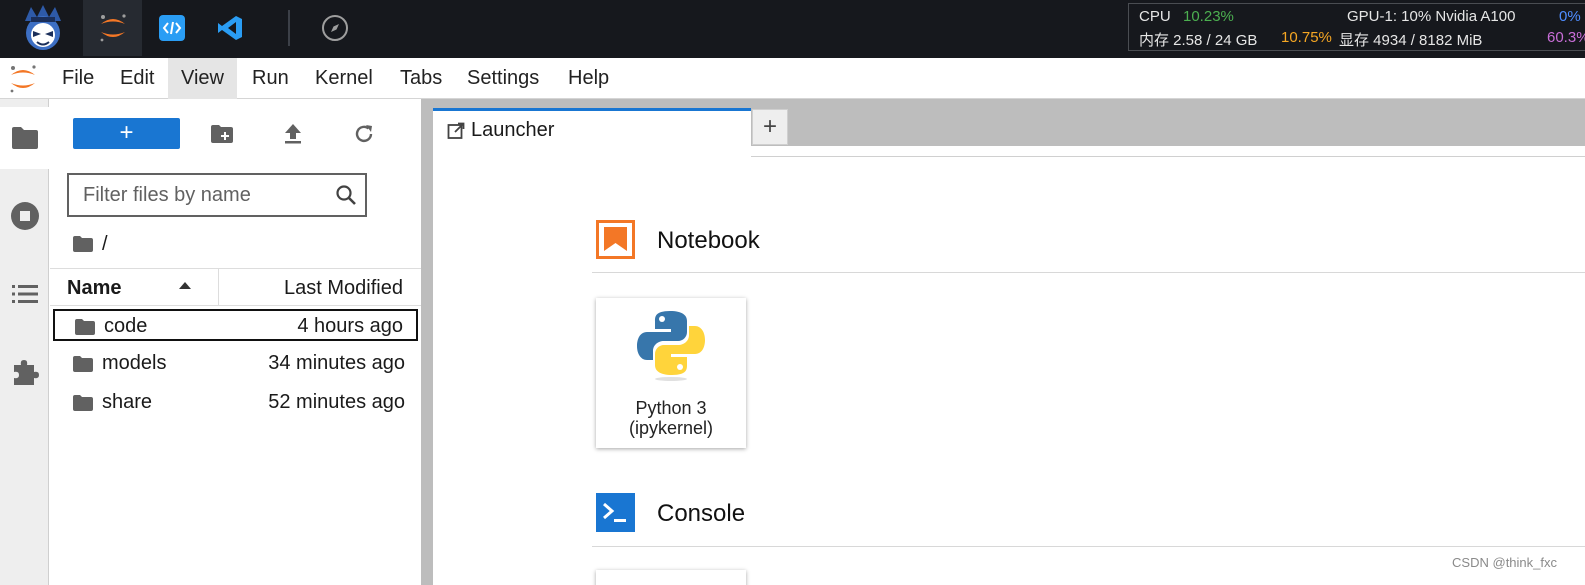 The height and width of the screenshot is (585, 1585). I want to click on menu-tabs: Tabs, so click(421, 78).